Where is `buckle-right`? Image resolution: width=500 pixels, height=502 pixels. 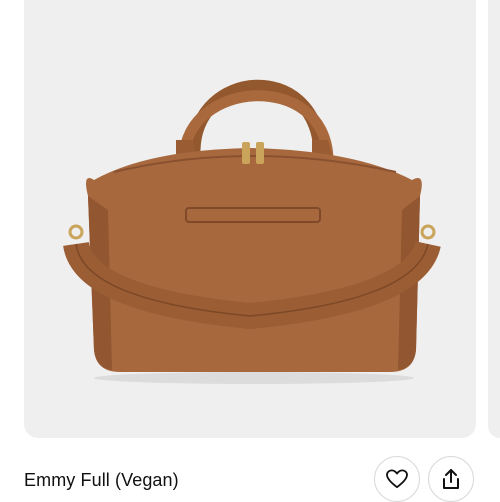 buckle-right is located at coordinates (428, 232).